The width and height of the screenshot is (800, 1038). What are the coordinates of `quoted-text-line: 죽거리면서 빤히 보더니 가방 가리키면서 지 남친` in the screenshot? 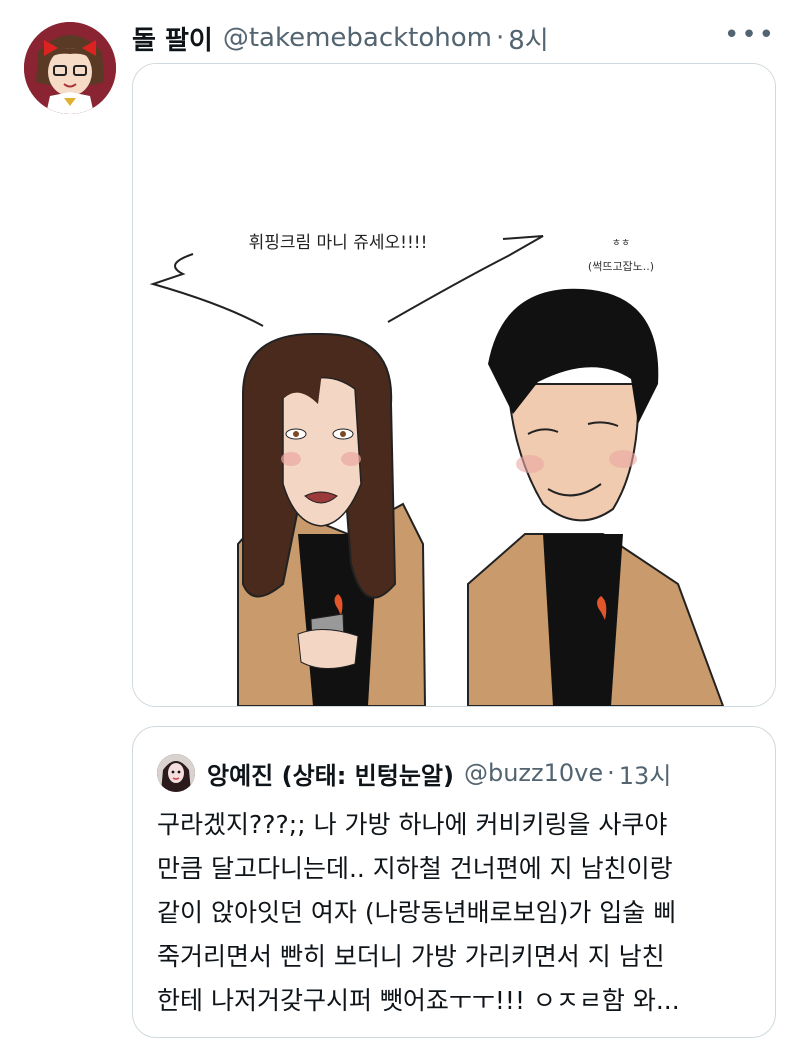 It's located at (411, 956).